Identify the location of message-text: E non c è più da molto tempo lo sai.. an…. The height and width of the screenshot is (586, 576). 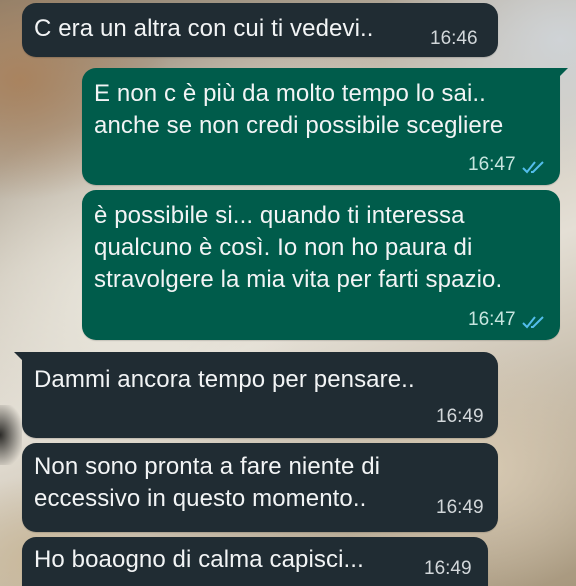
(299, 109).